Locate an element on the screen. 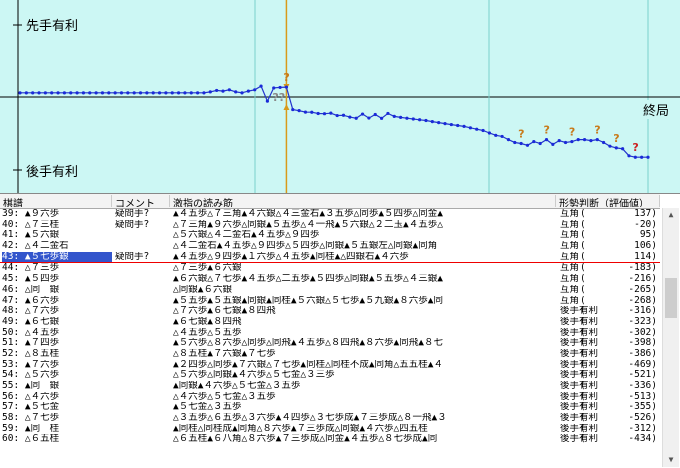 The width and height of the screenshot is (680, 468). table-row: 56: △４六歩 △４六歩△５七金△３五歩 後手有利 -513)( is located at coordinates (330, 397).